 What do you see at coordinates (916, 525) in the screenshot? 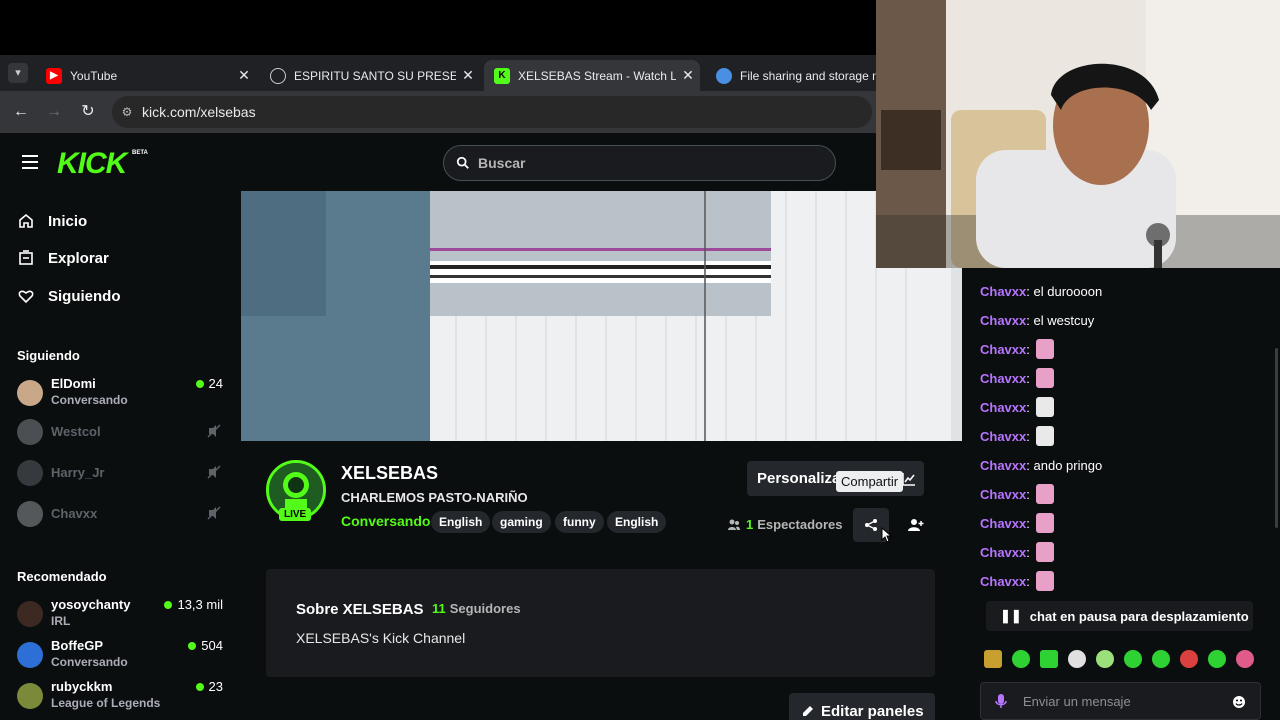
I see `follow-user-button` at bounding box center [916, 525].